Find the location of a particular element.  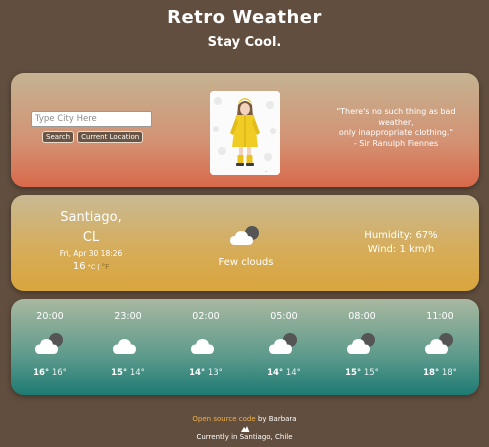

city-search-input is located at coordinates (91, 119).